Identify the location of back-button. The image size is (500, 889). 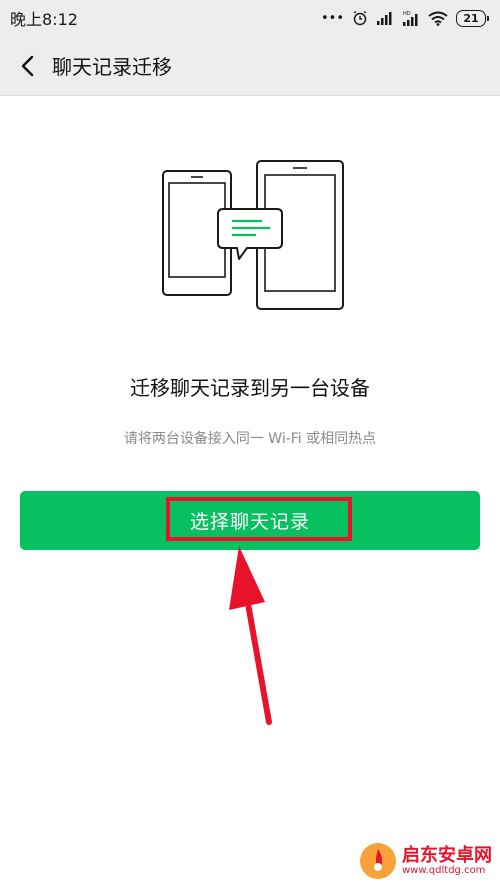
(28, 66).